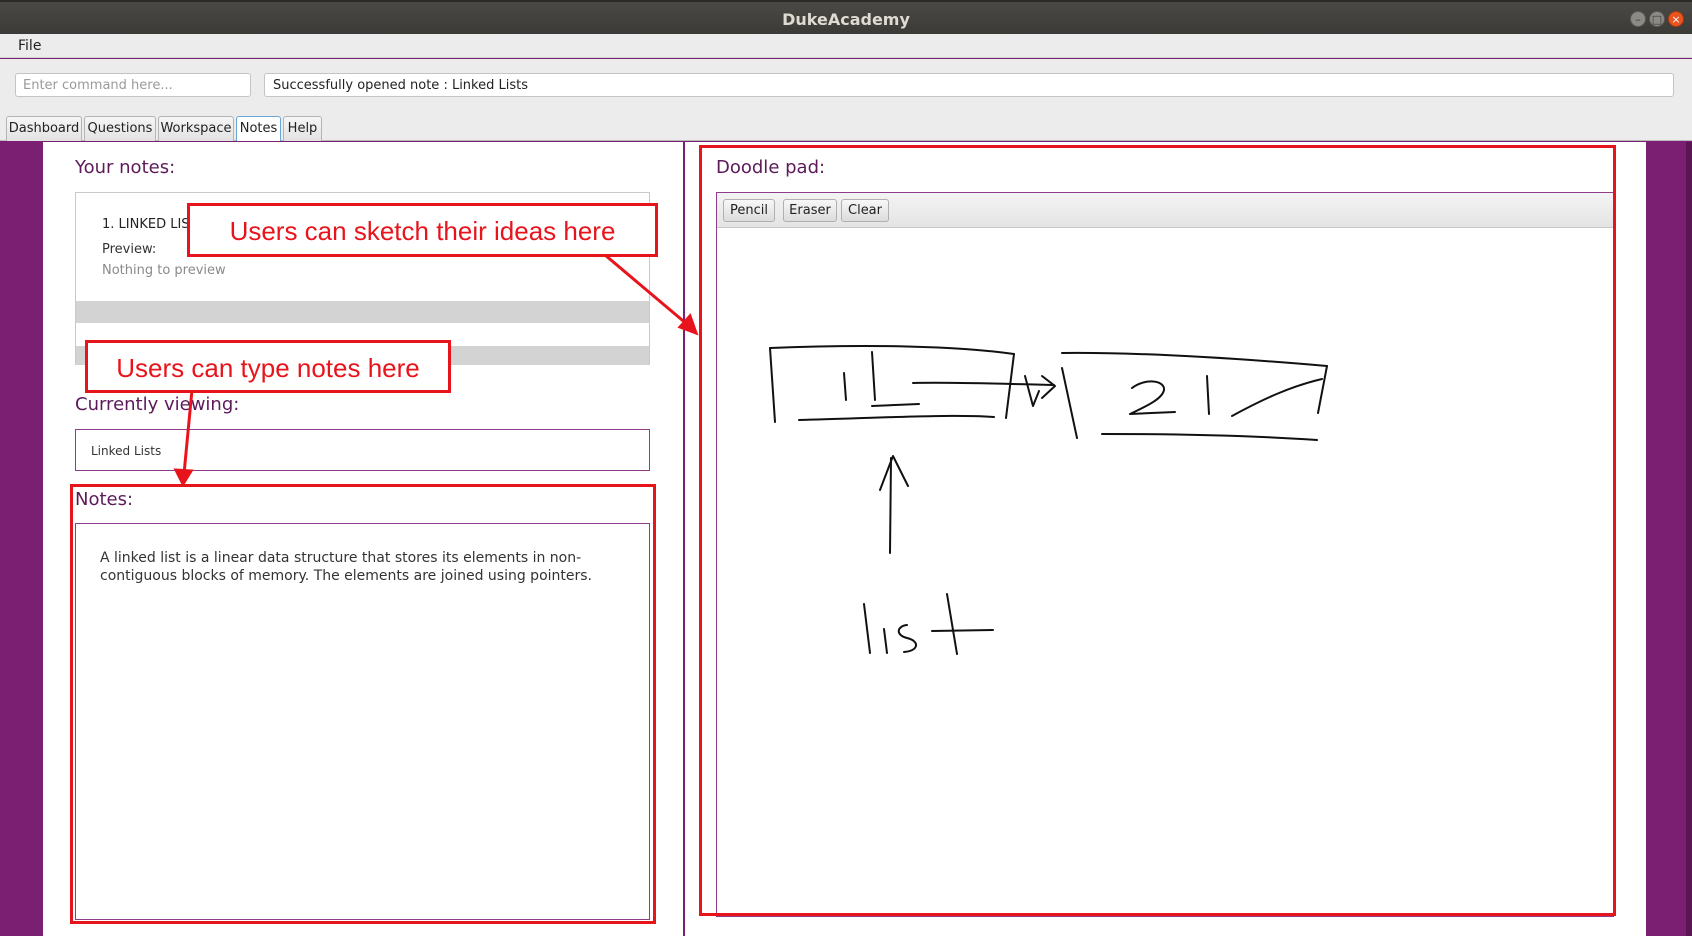 This screenshot has height=936, width=1692. What do you see at coordinates (362, 312) in the screenshot?
I see `list-item-empty` at bounding box center [362, 312].